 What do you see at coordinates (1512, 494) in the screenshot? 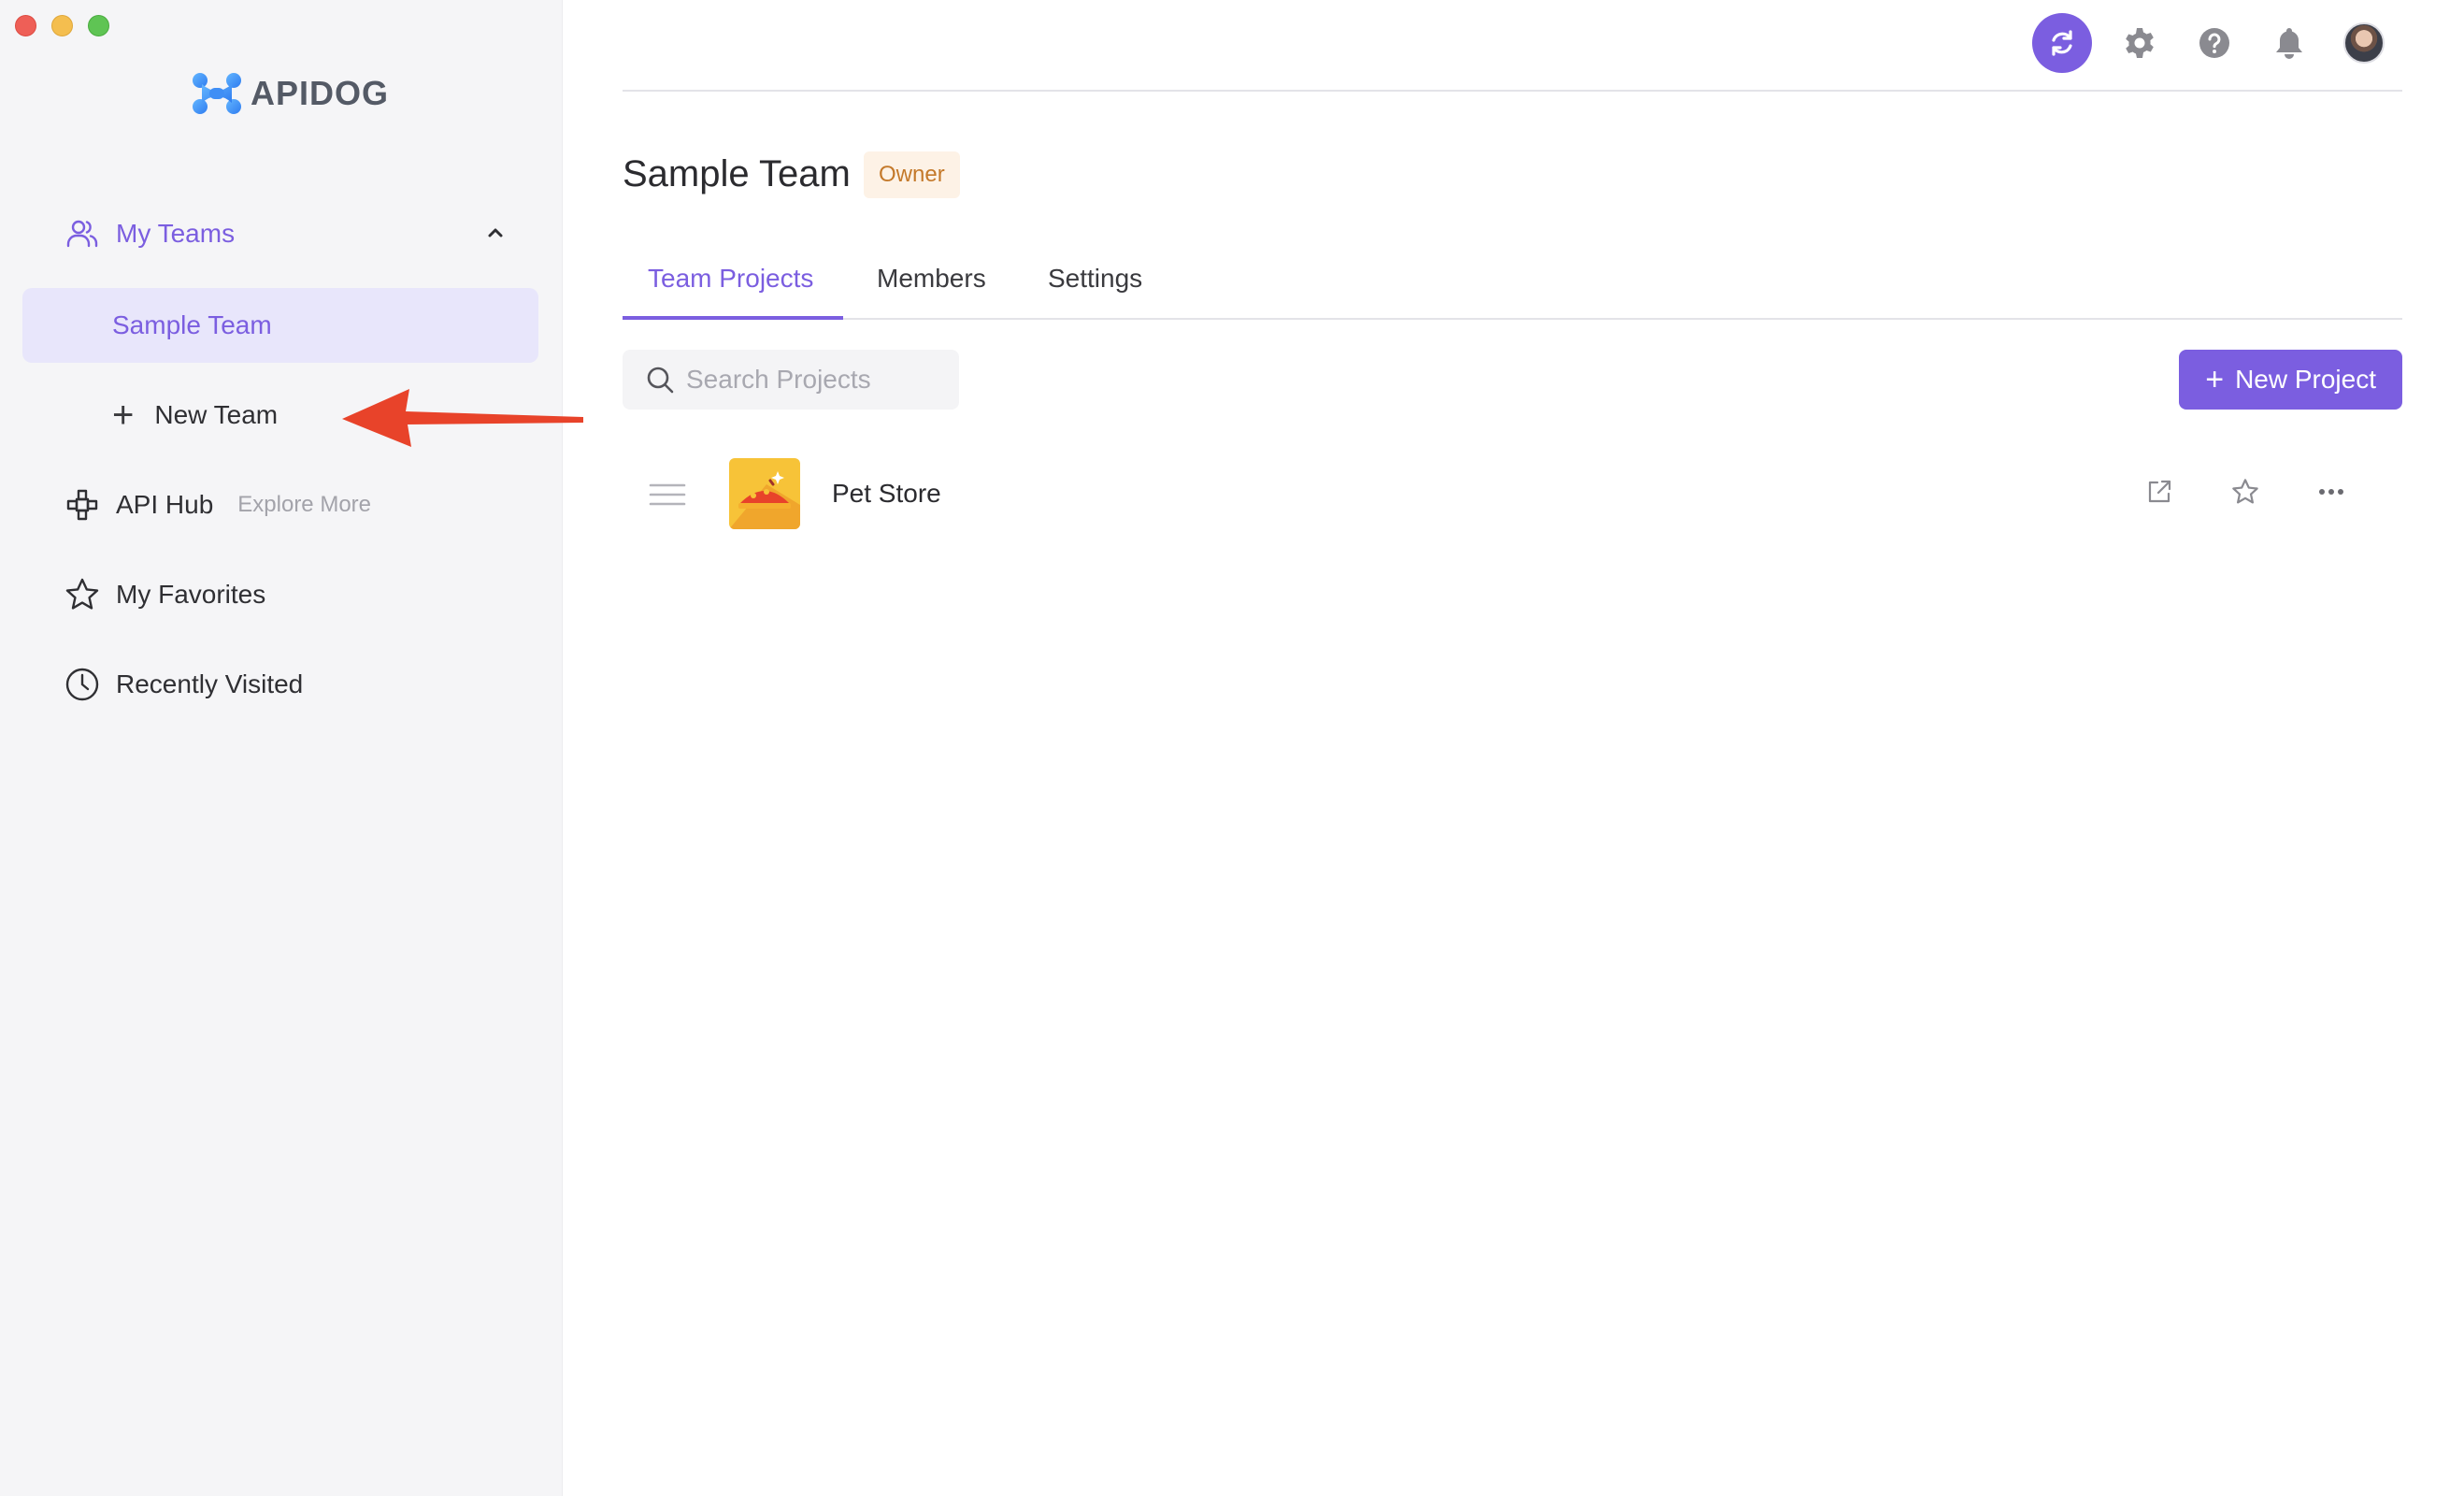
I see `project-row: Pet Store` at bounding box center [1512, 494].